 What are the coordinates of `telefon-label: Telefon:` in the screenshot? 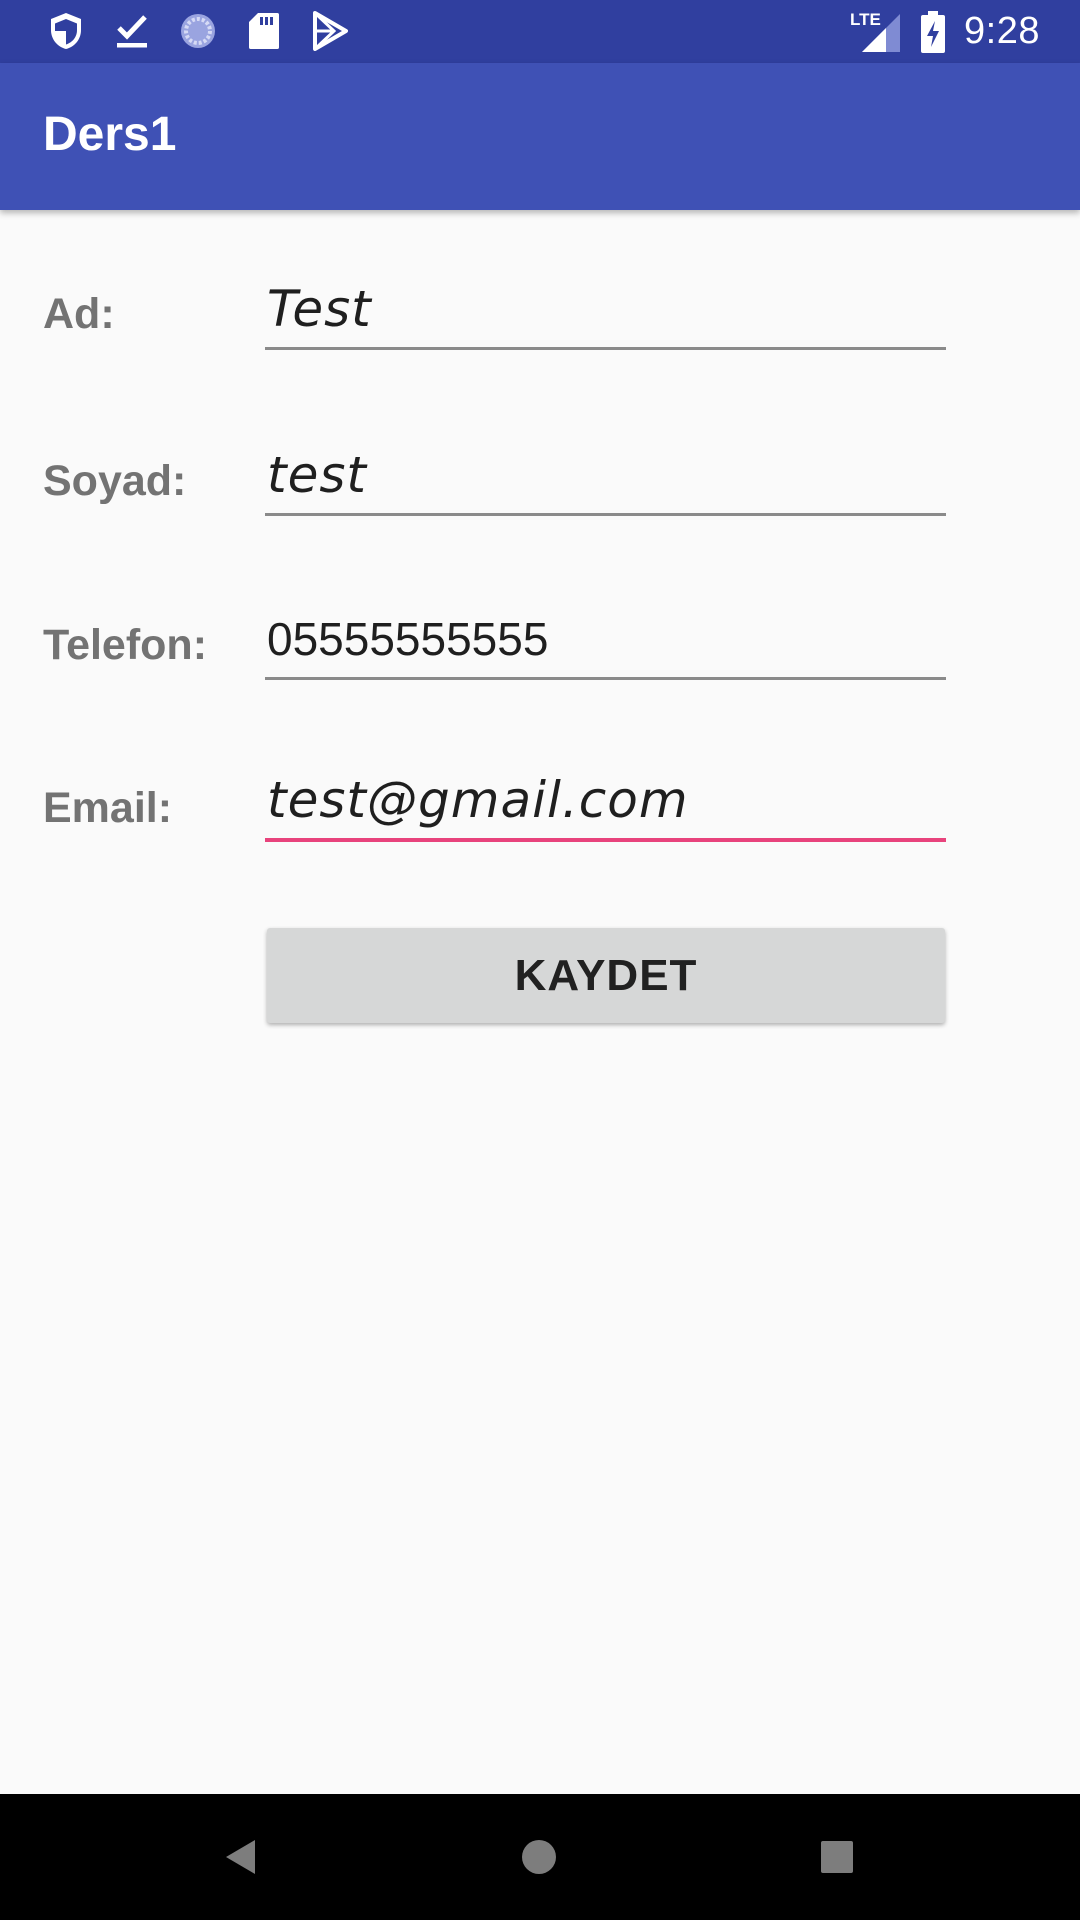 It's located at (125, 645).